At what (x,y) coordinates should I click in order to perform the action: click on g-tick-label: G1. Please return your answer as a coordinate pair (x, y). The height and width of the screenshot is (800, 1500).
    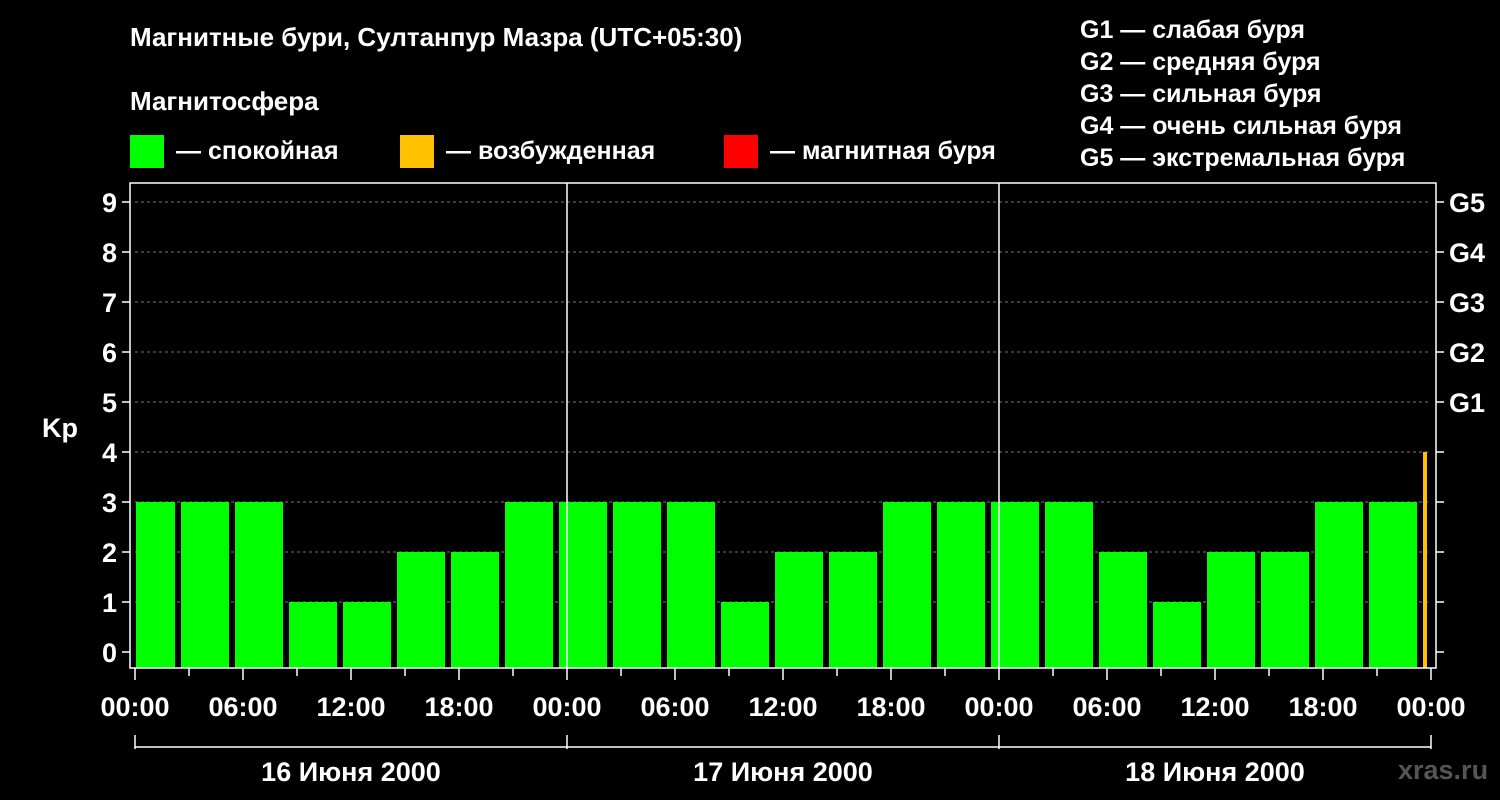
    Looking at the image, I should click on (1467, 403).